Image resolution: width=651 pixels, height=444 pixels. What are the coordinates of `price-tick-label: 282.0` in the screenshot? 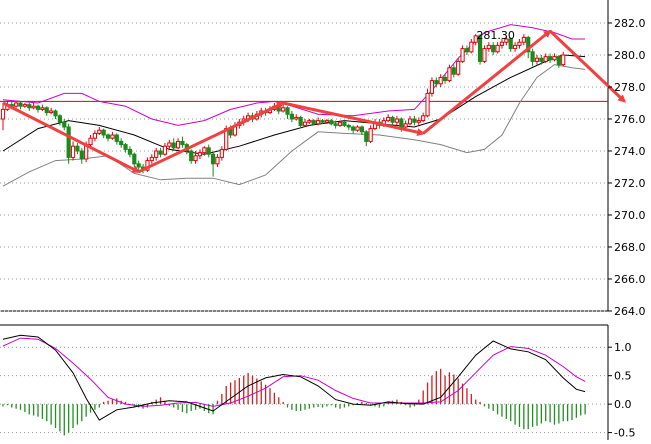 It's located at (630, 23).